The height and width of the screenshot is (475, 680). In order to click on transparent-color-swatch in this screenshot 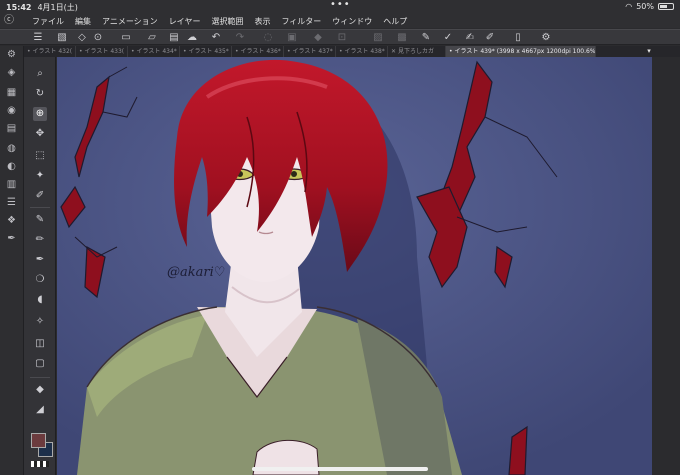, I will do `click(40, 464)`.